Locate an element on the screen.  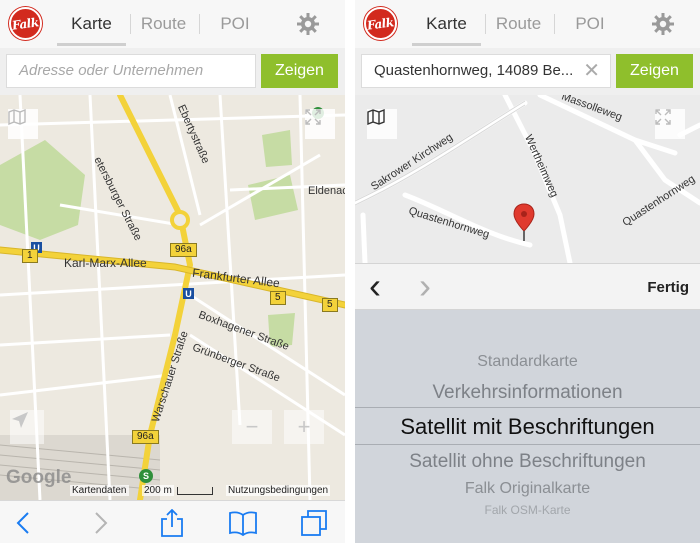
search-input: Quastenhornweg, 14089 Be... ✕ is located at coordinates (486, 71).